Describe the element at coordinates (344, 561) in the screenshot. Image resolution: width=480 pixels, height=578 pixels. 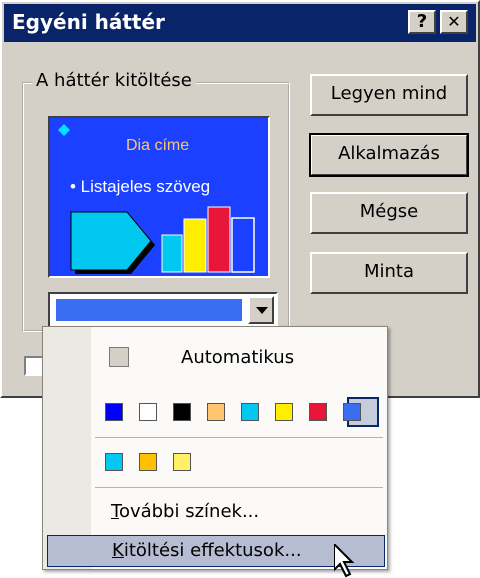
I see `mouse-pointer-icon` at that location.